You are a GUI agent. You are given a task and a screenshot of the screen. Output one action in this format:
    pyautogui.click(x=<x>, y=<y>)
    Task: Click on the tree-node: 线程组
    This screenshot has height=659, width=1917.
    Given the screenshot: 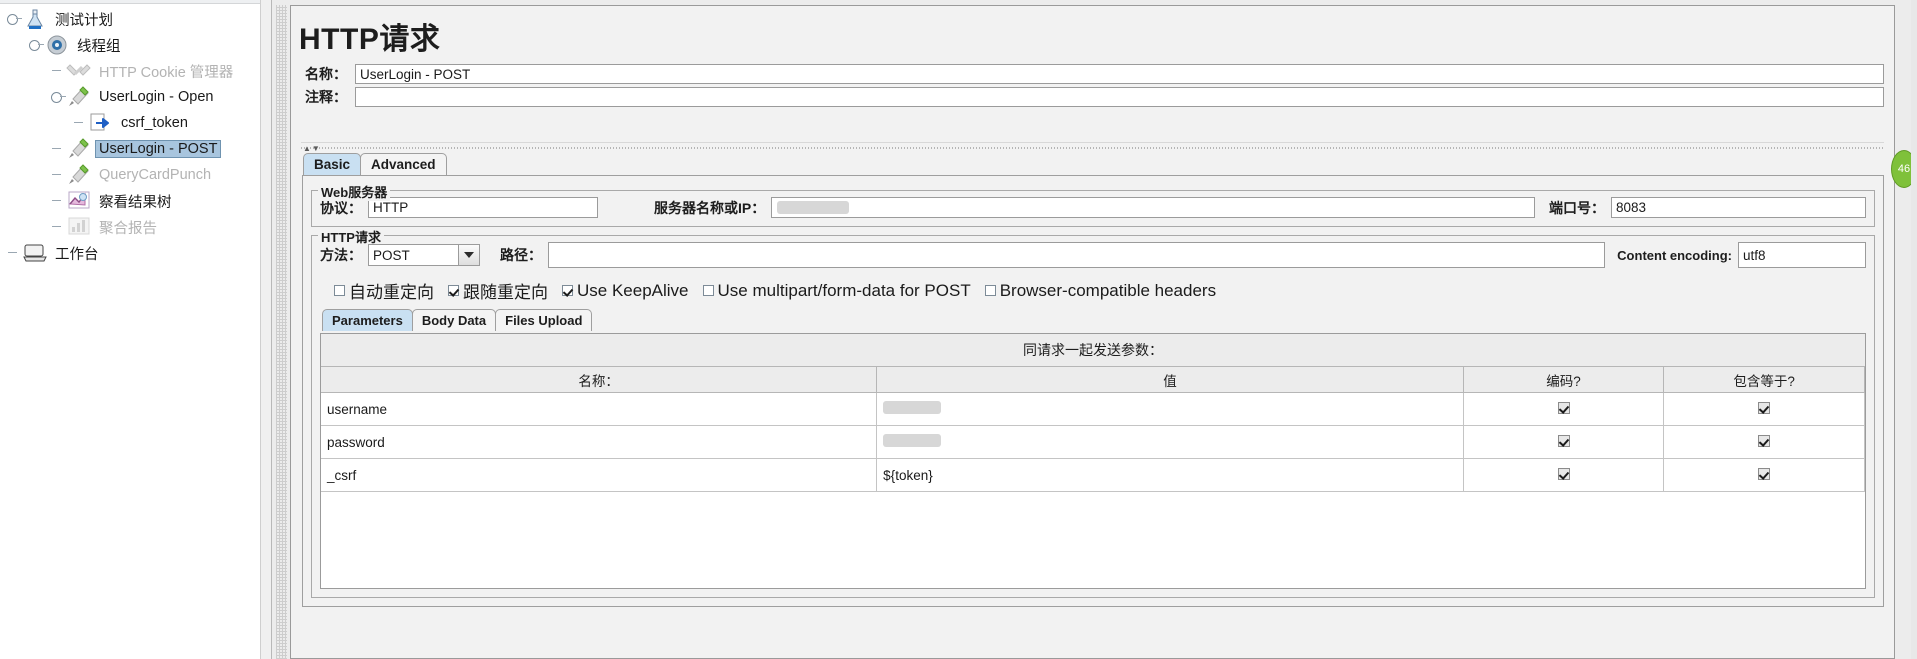 What is the action you would take?
    pyautogui.click(x=135, y=45)
    